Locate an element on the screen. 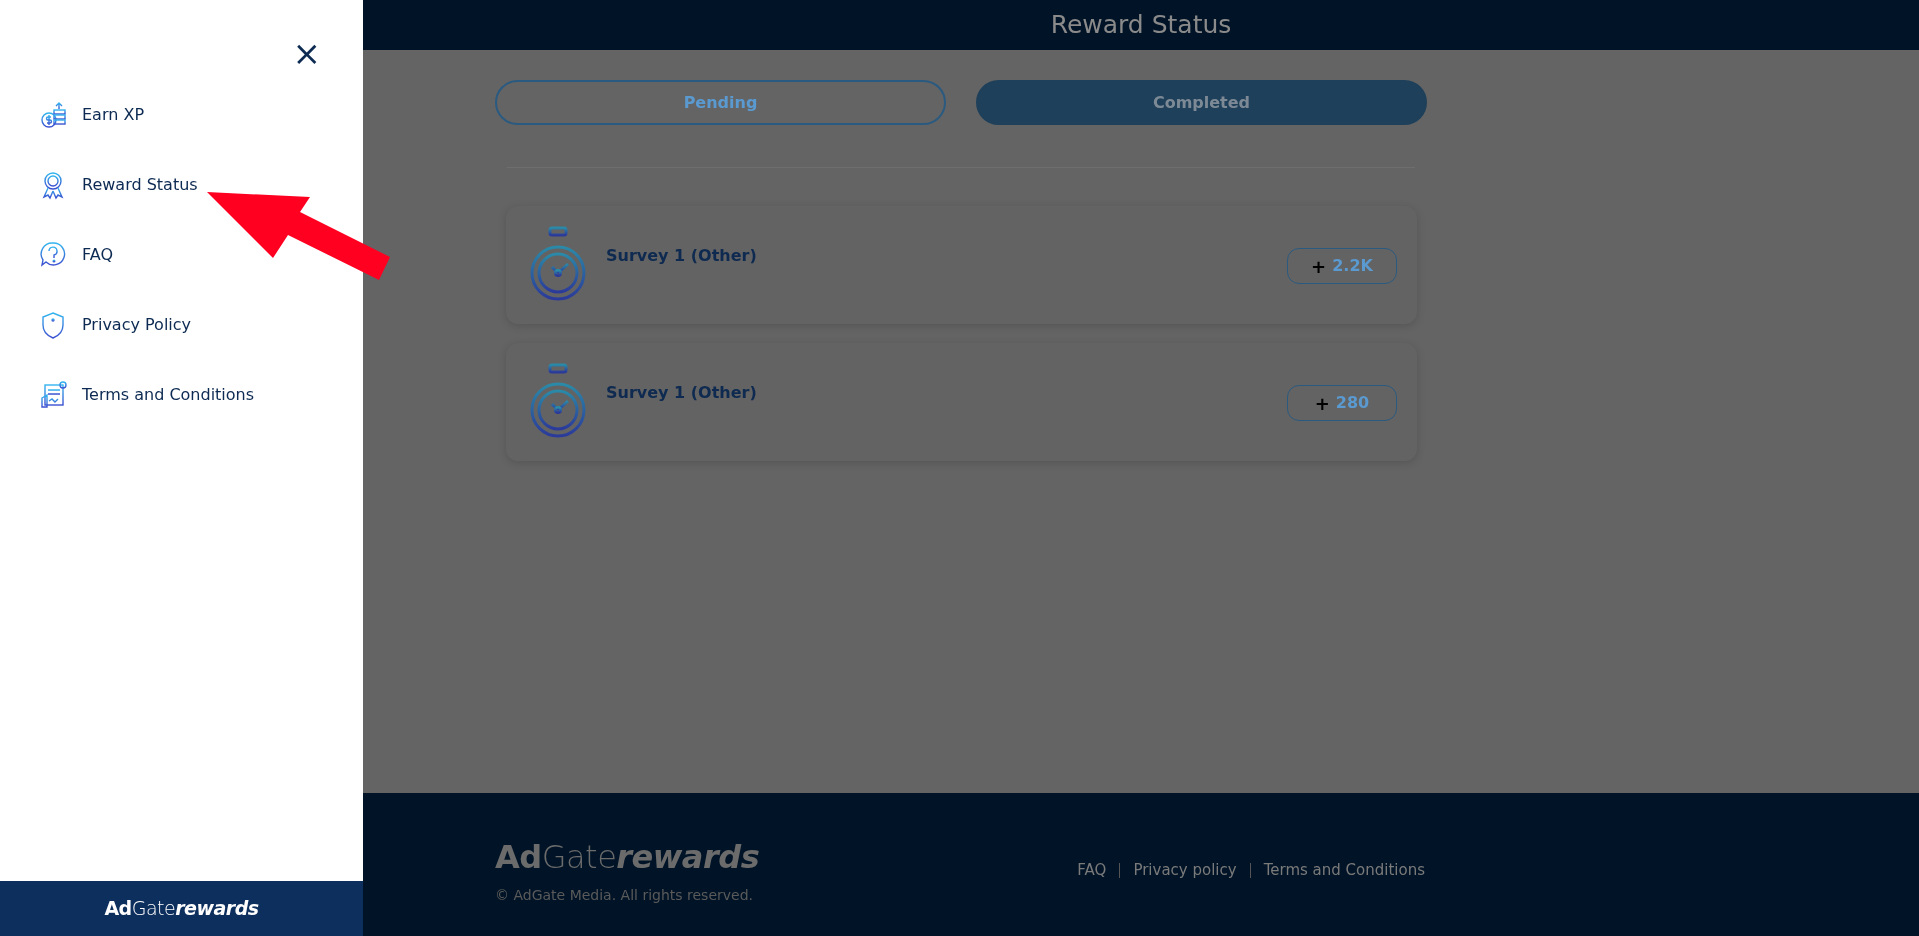 The width and height of the screenshot is (1919, 936). close-button: × is located at coordinates (306, 53).